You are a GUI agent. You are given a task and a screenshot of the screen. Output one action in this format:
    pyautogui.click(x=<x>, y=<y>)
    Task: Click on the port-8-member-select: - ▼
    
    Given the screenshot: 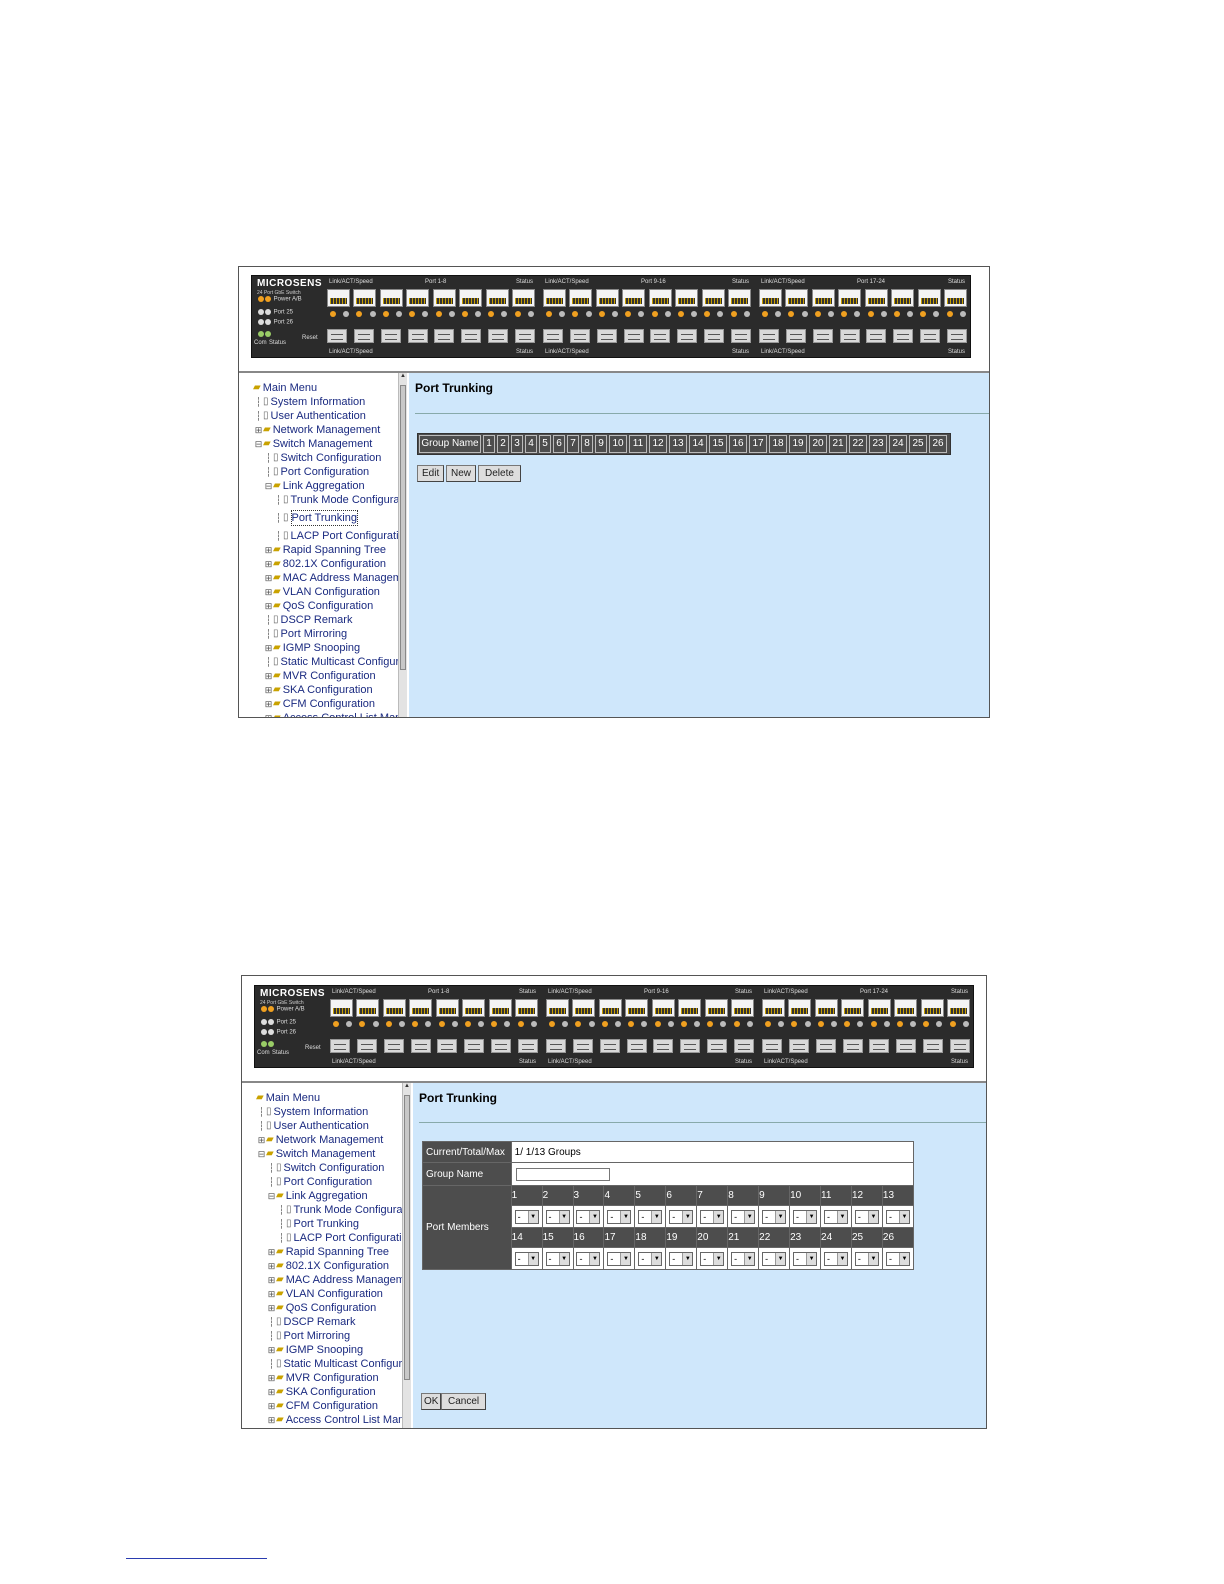 What is the action you would take?
    pyautogui.click(x=743, y=1216)
    